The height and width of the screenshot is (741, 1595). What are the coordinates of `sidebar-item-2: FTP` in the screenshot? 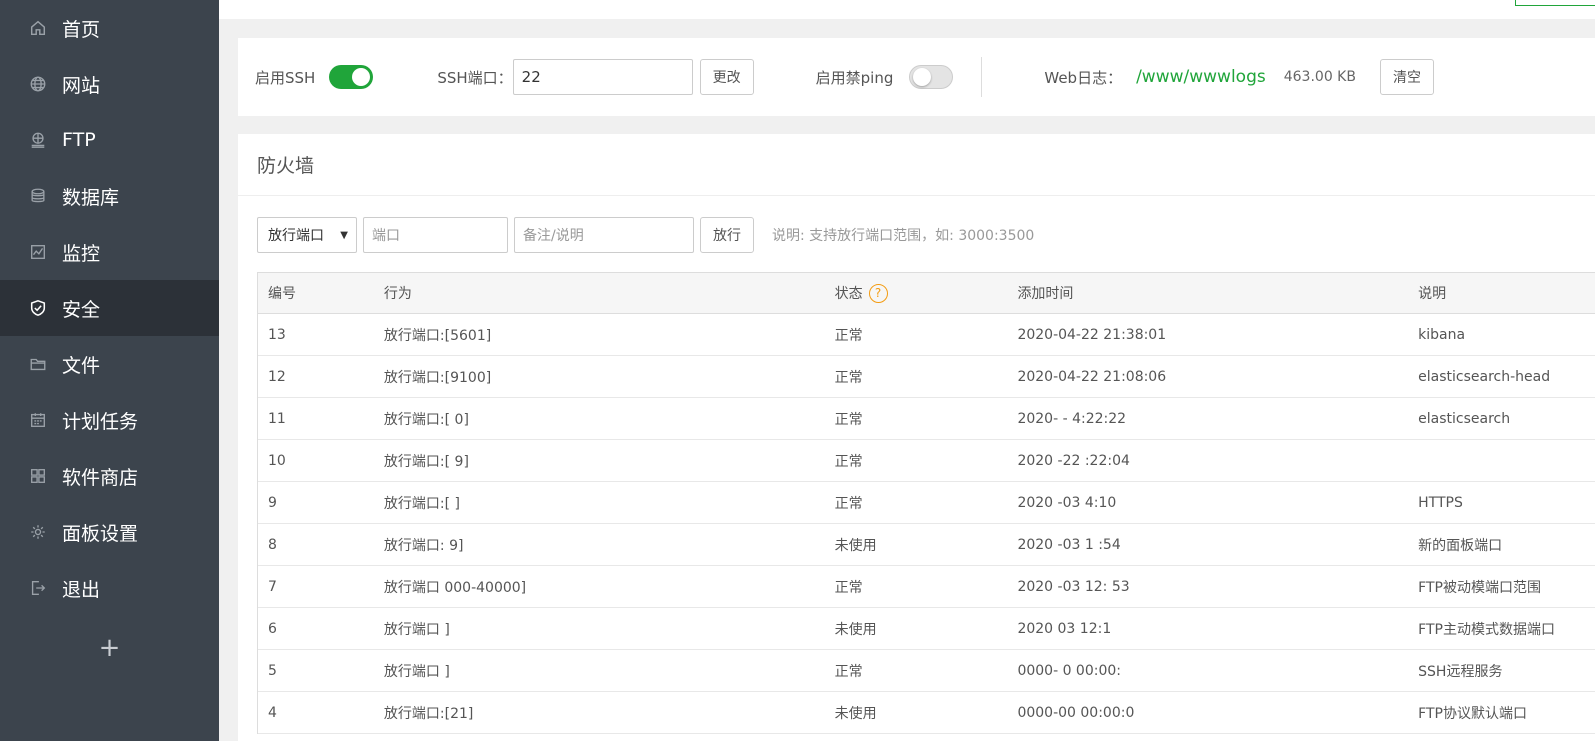 It's located at (109, 140).